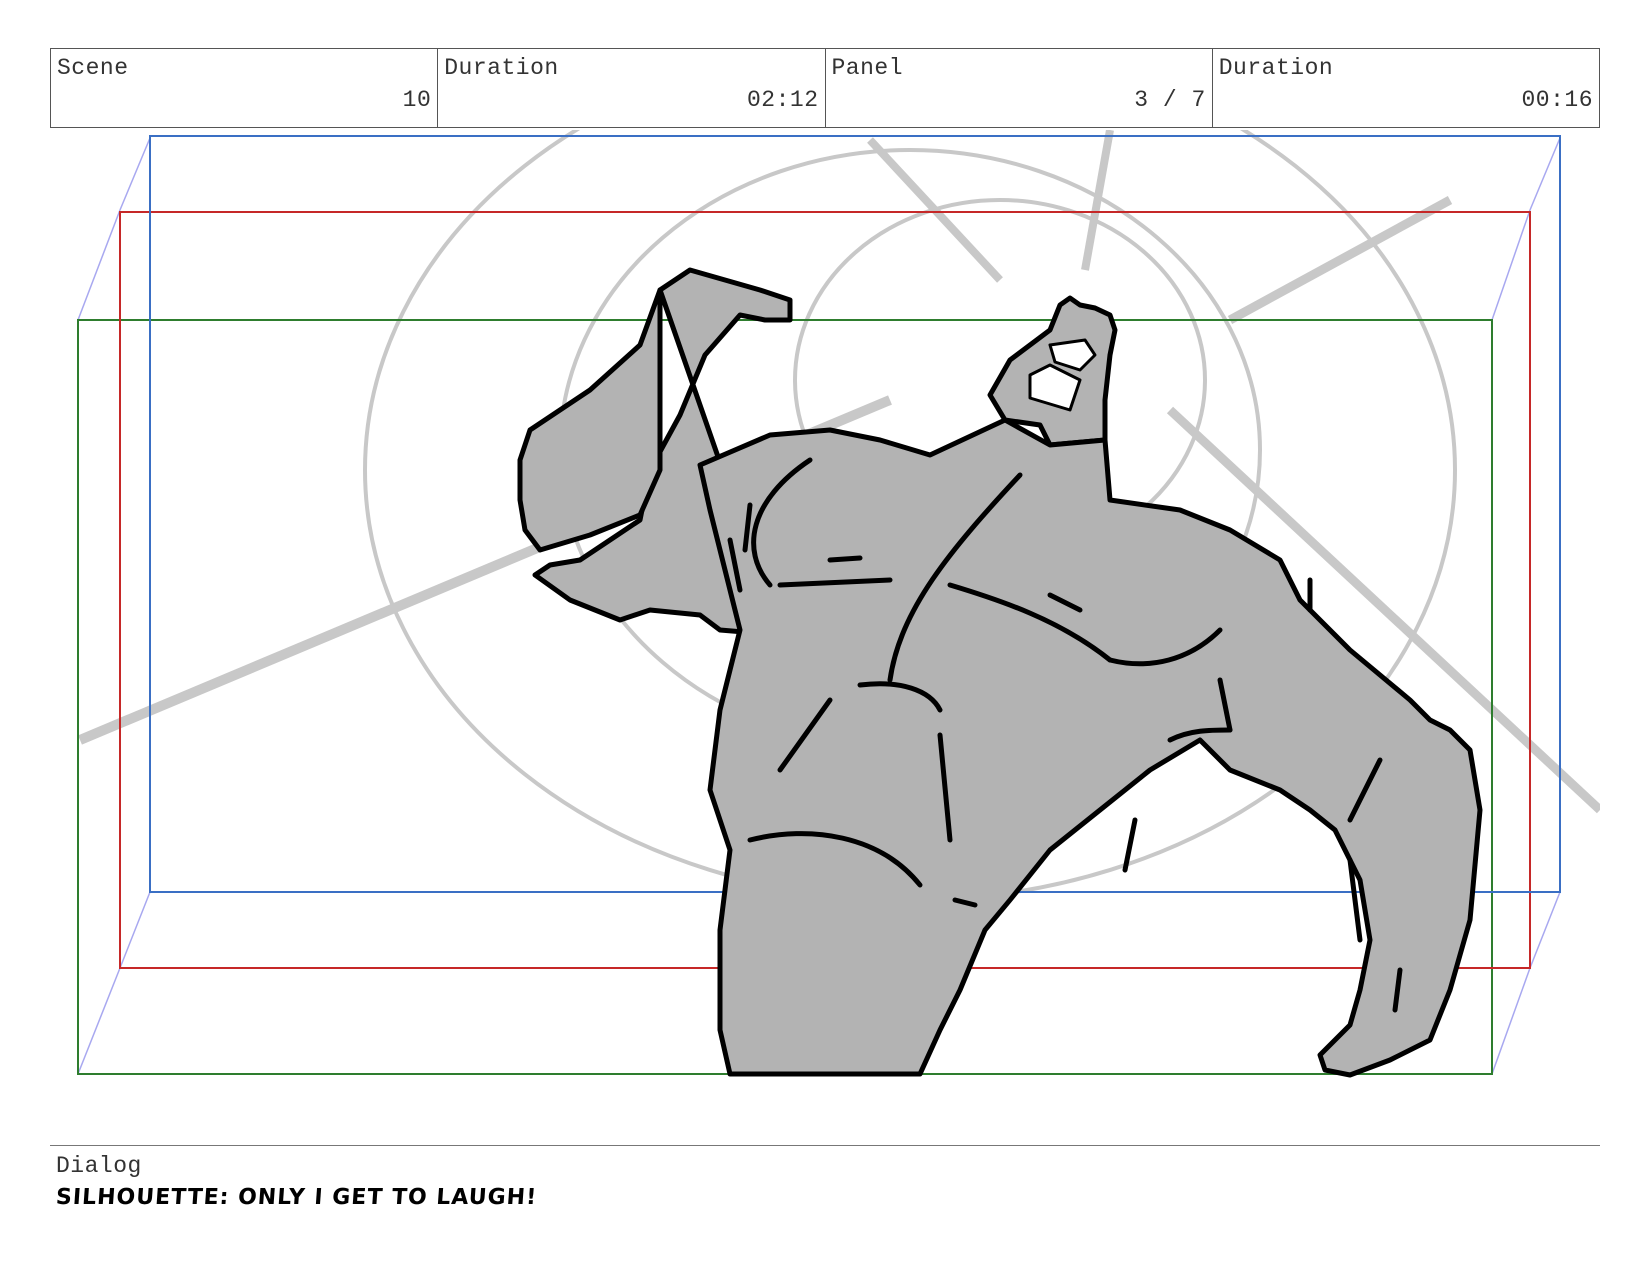 The width and height of the screenshot is (1650, 1275). What do you see at coordinates (1557, 100) in the screenshot?
I see `panel-duration-value: 00:16` at bounding box center [1557, 100].